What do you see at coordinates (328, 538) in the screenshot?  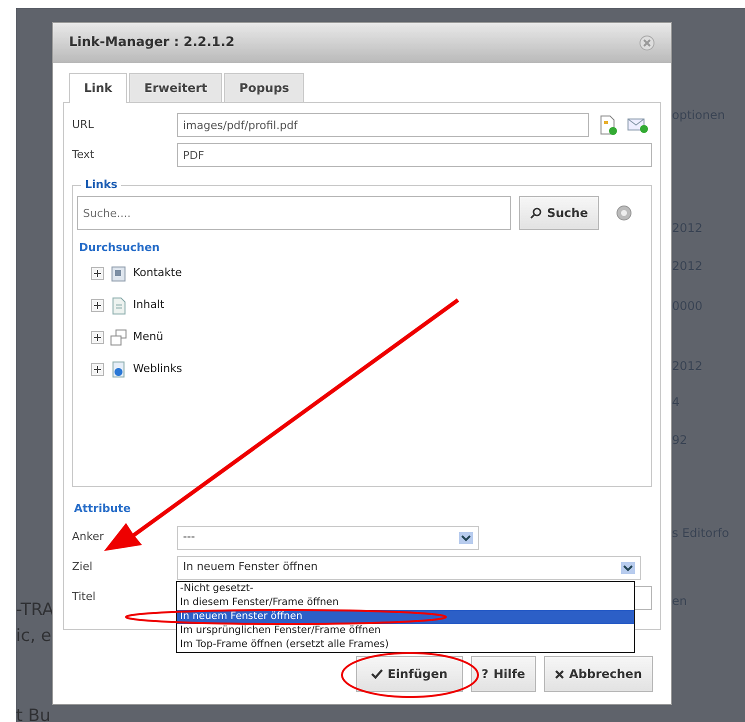 I see `anchor-select: ---` at bounding box center [328, 538].